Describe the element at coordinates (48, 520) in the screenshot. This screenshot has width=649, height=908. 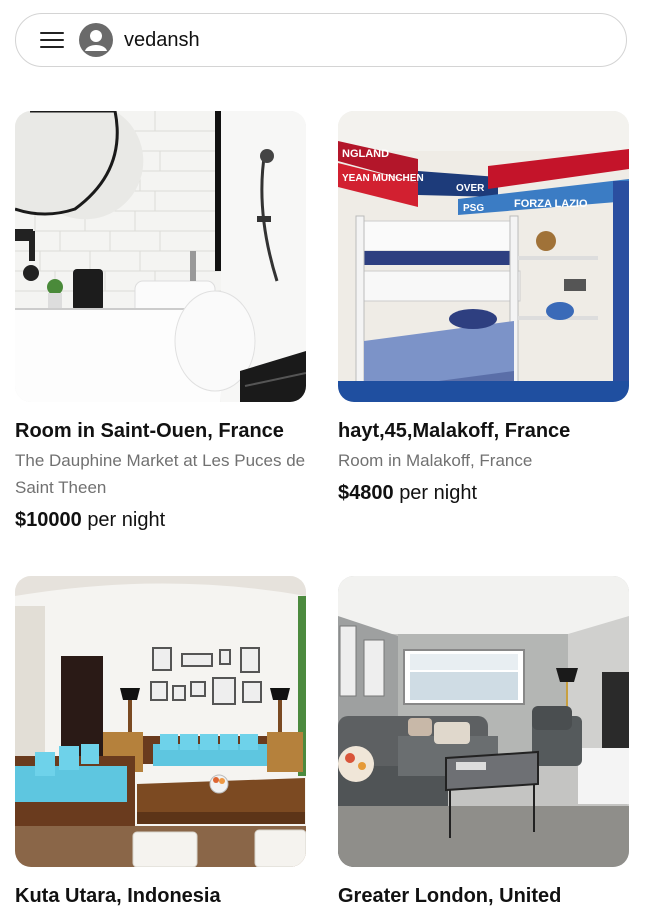
I see `price-amount: $10000` at that location.